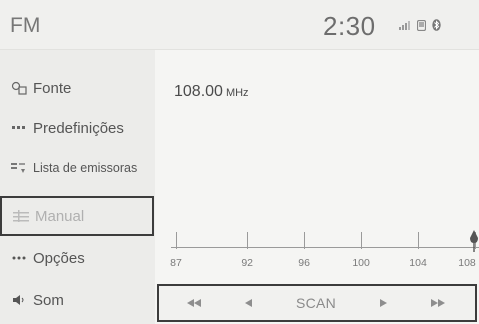 This screenshot has height=324, width=479. Describe the element at coordinates (418, 263) in the screenshot. I see `scale-label: 104` at that location.